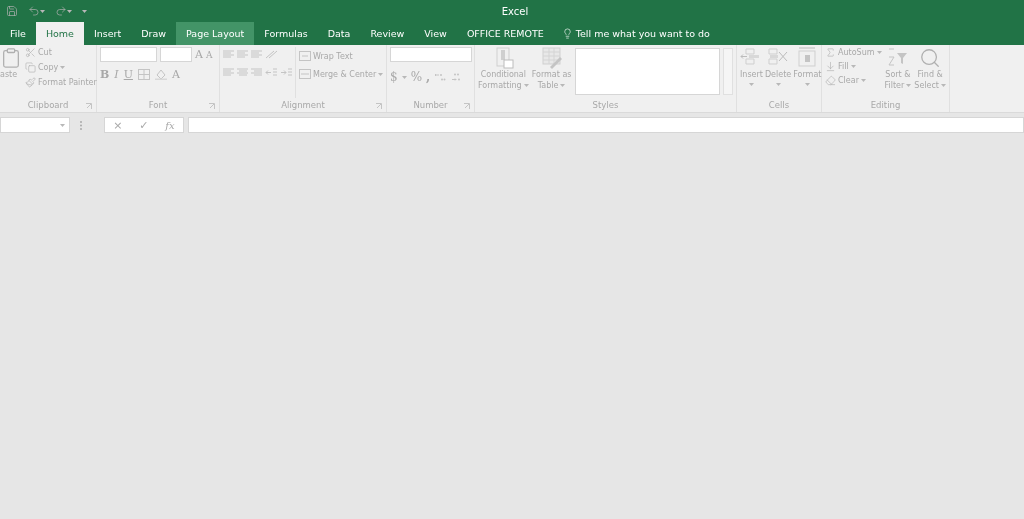  I want to click on ribbon-tab: Draw, so click(154, 33).